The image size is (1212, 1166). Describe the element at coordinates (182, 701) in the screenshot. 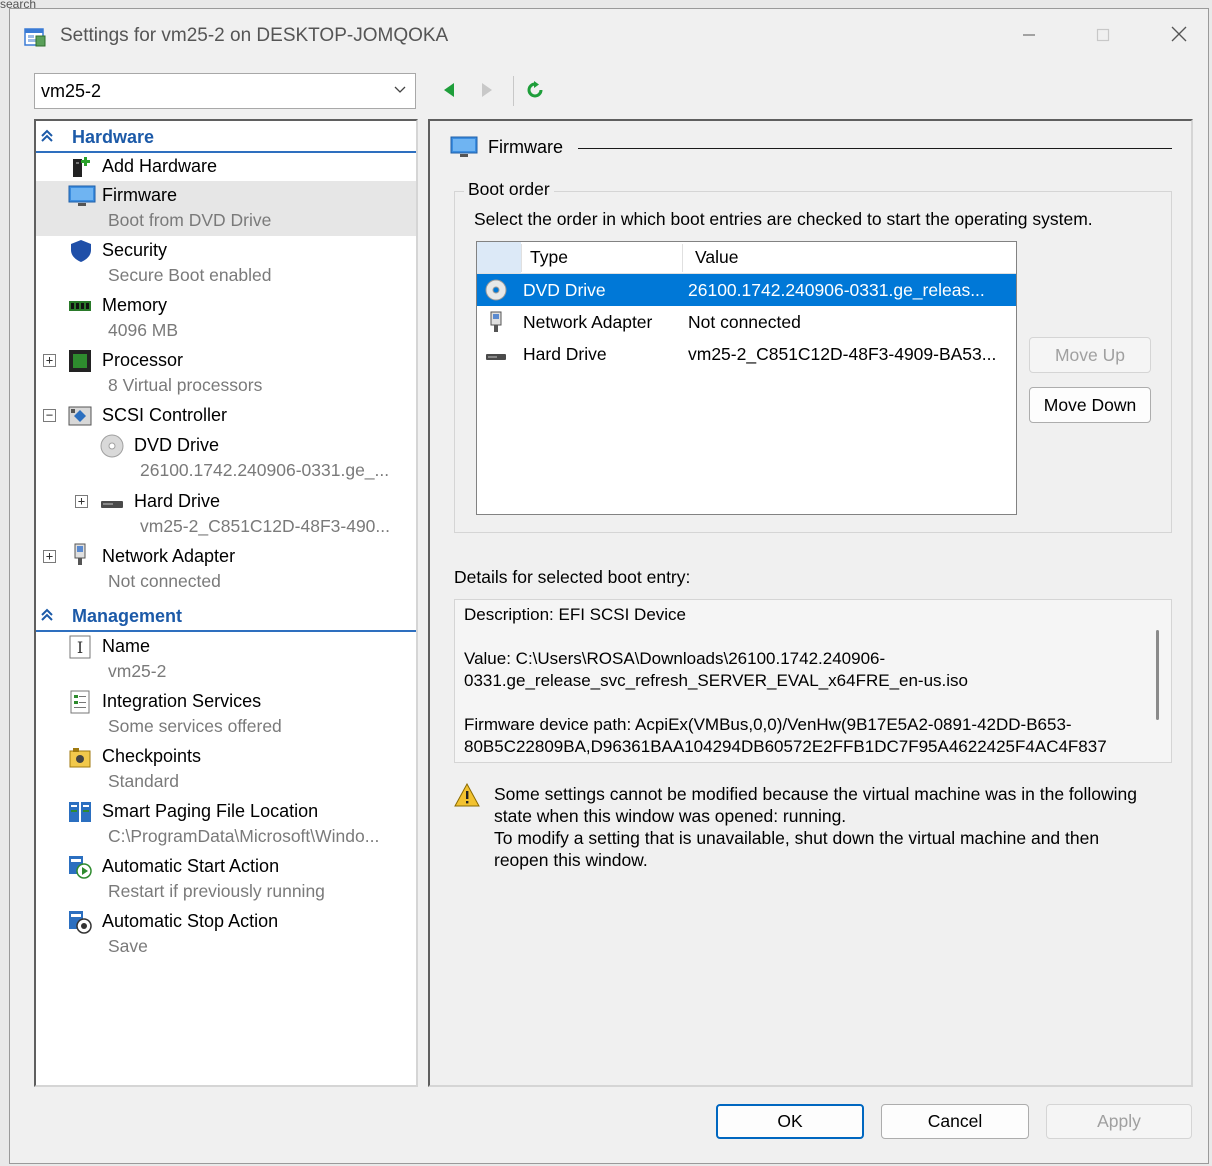

I see `tree-item-label: Integration Services` at that location.